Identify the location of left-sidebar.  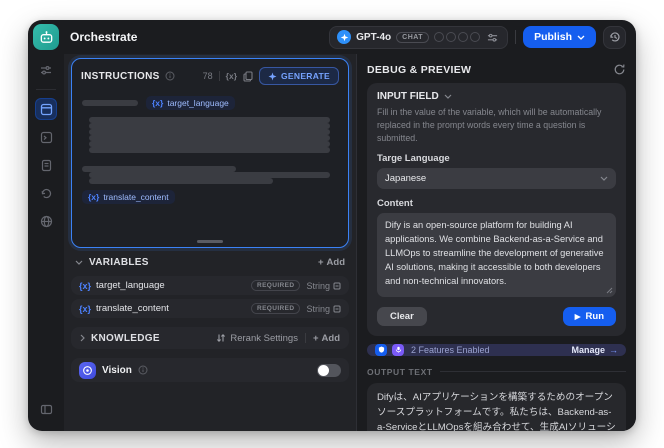
(46, 242).